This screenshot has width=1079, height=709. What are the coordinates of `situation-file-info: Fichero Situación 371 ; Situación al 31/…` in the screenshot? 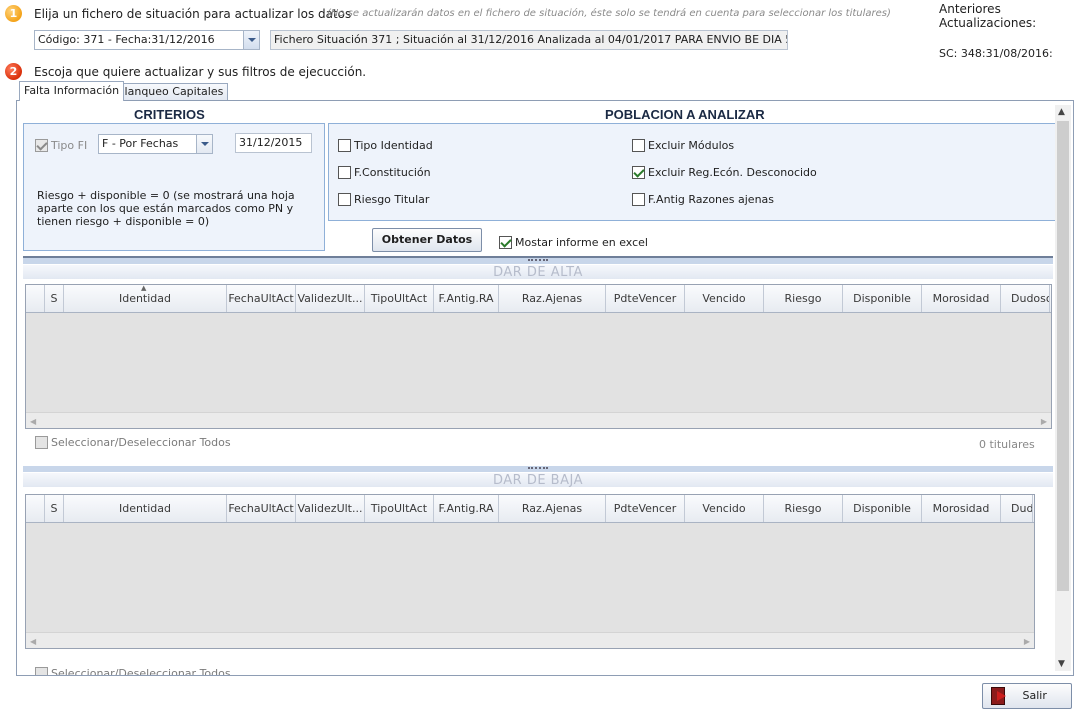 It's located at (529, 40).